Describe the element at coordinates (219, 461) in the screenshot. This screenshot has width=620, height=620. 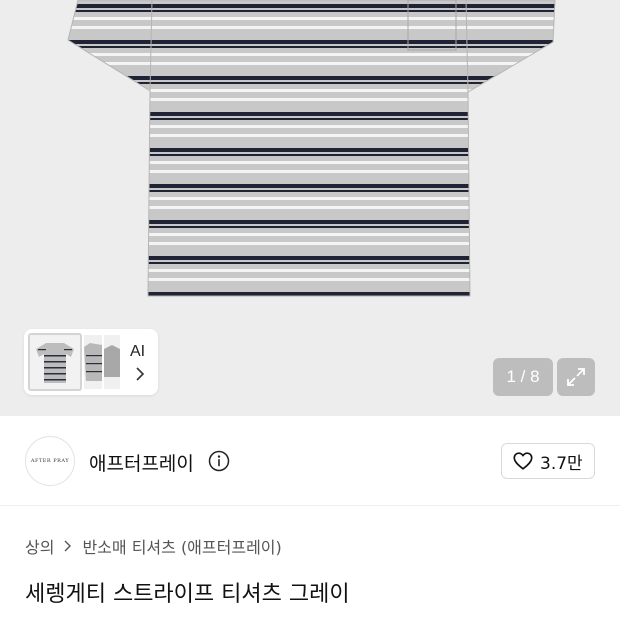
I see `info-icon` at that location.